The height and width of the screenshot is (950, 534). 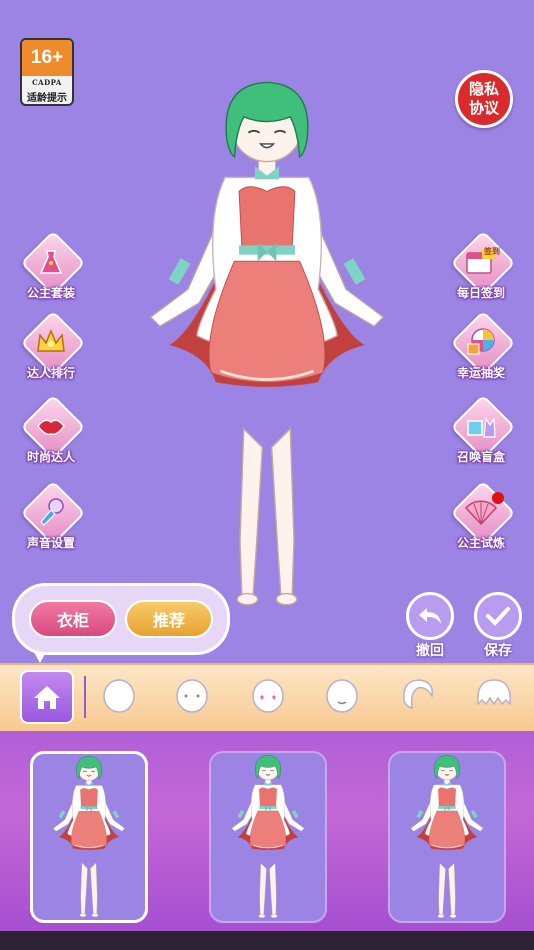 What do you see at coordinates (498, 616) in the screenshot?
I see `check-icon` at bounding box center [498, 616].